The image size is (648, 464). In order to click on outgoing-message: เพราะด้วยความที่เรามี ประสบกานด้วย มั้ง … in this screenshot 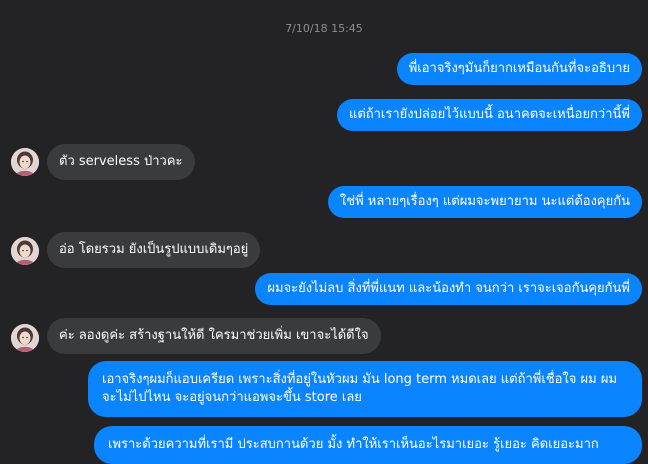, I will do `click(368, 445)`.